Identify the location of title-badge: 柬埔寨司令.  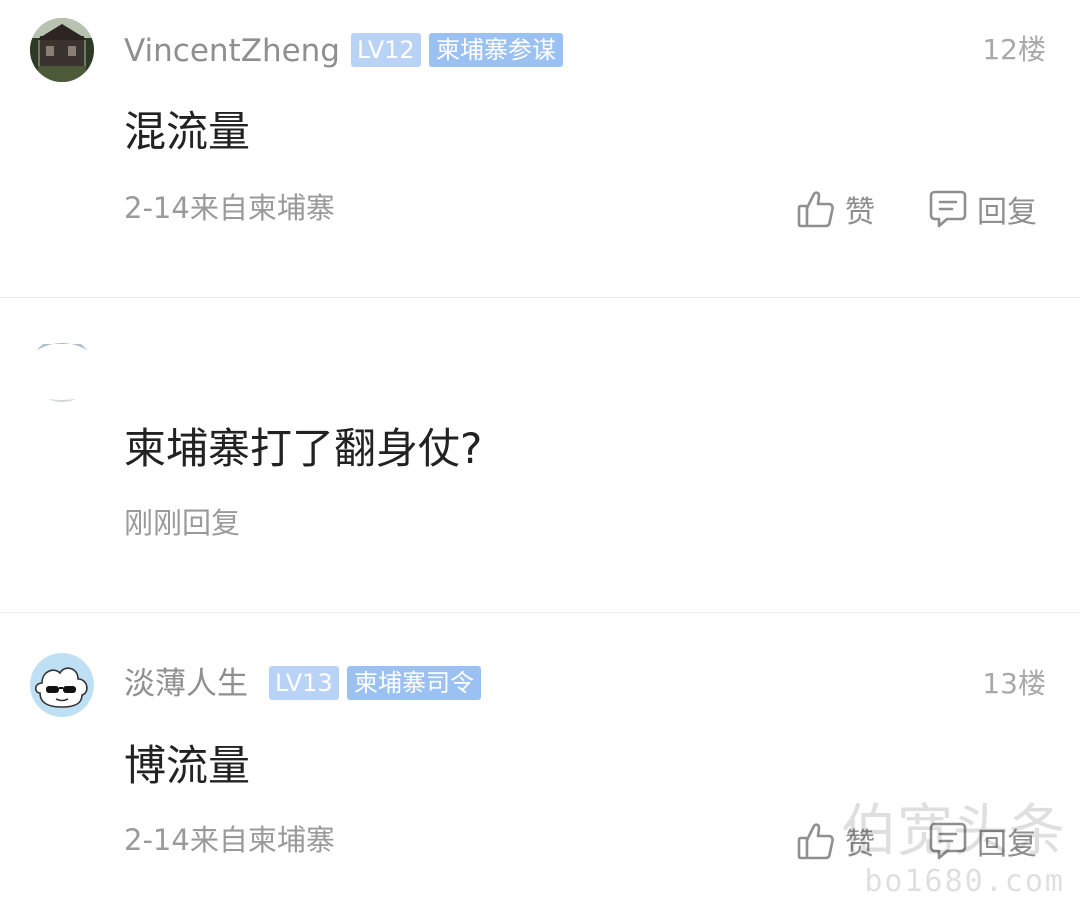
(414, 683).